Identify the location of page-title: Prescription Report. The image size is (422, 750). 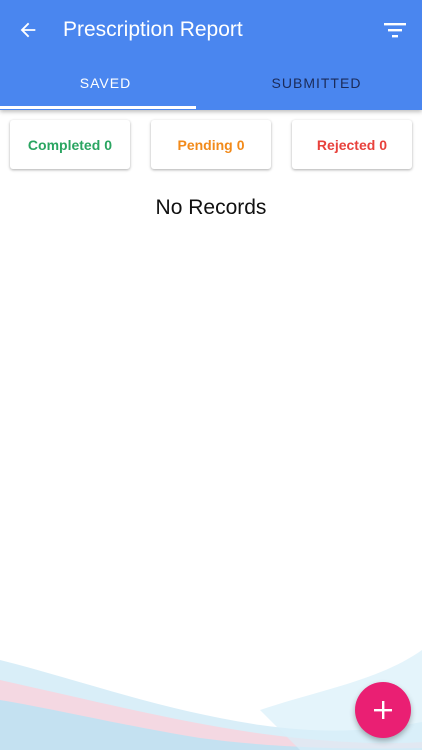
(153, 29).